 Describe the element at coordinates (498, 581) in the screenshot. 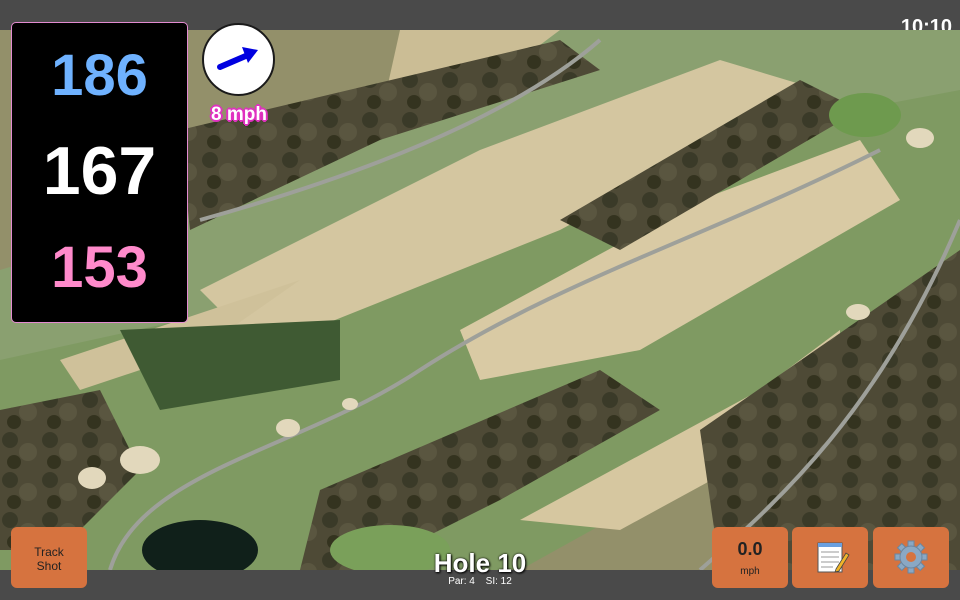

I see `hole-stroke-index: SI: 12` at that location.